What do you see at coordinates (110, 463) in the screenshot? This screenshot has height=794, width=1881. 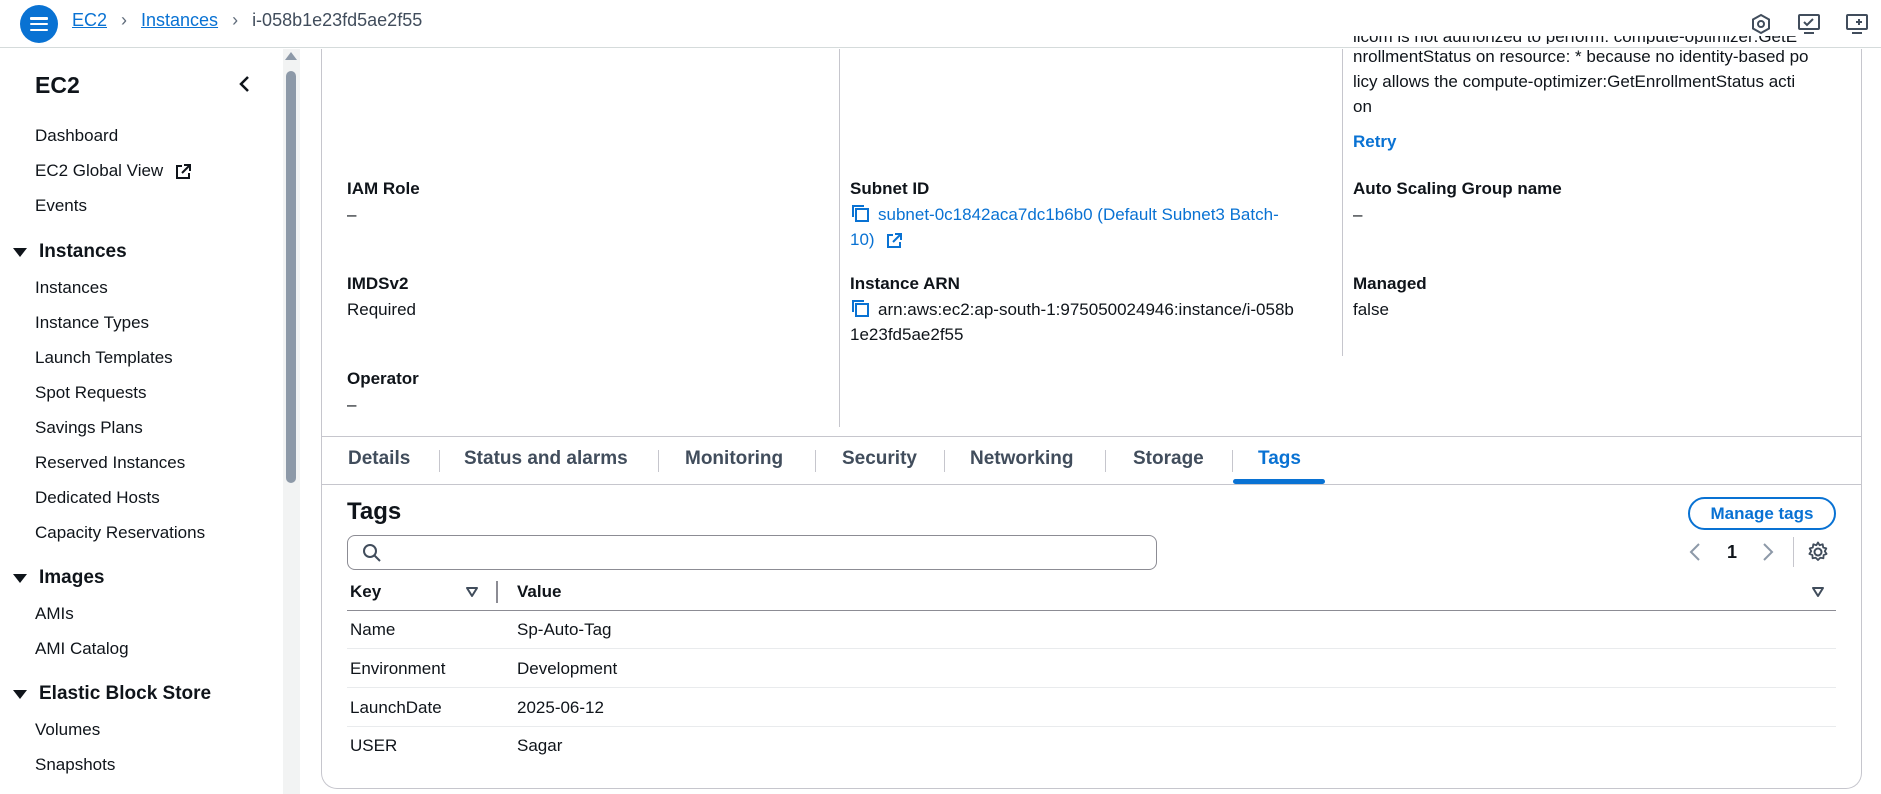 I see `sidebar-item-reserved-instances: Reserved Instances` at bounding box center [110, 463].